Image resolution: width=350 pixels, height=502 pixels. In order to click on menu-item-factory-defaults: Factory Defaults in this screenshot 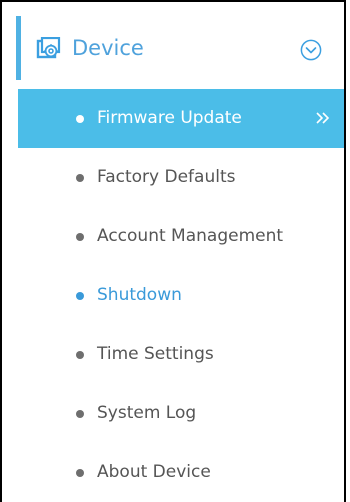, I will do `click(174, 177)`.